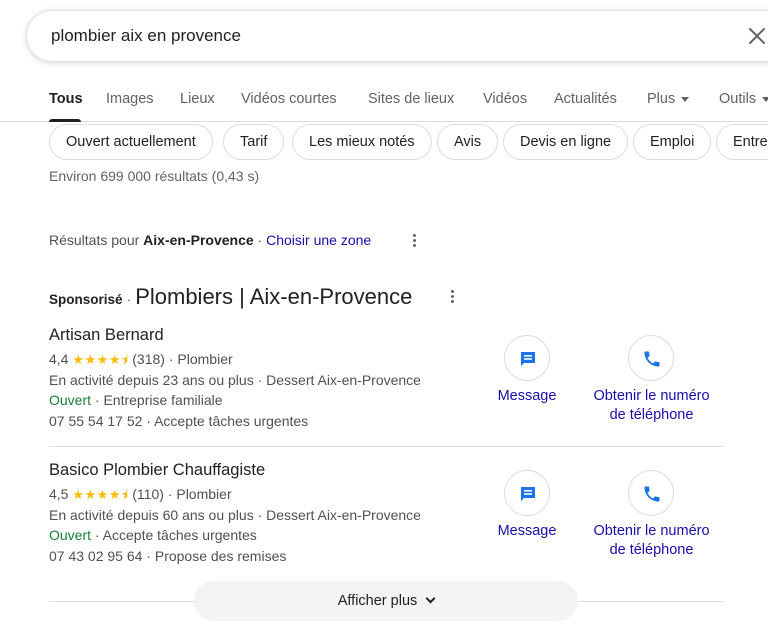 The image size is (768, 630). What do you see at coordinates (468, 142) in the screenshot?
I see `chip-avis: Avis` at bounding box center [468, 142].